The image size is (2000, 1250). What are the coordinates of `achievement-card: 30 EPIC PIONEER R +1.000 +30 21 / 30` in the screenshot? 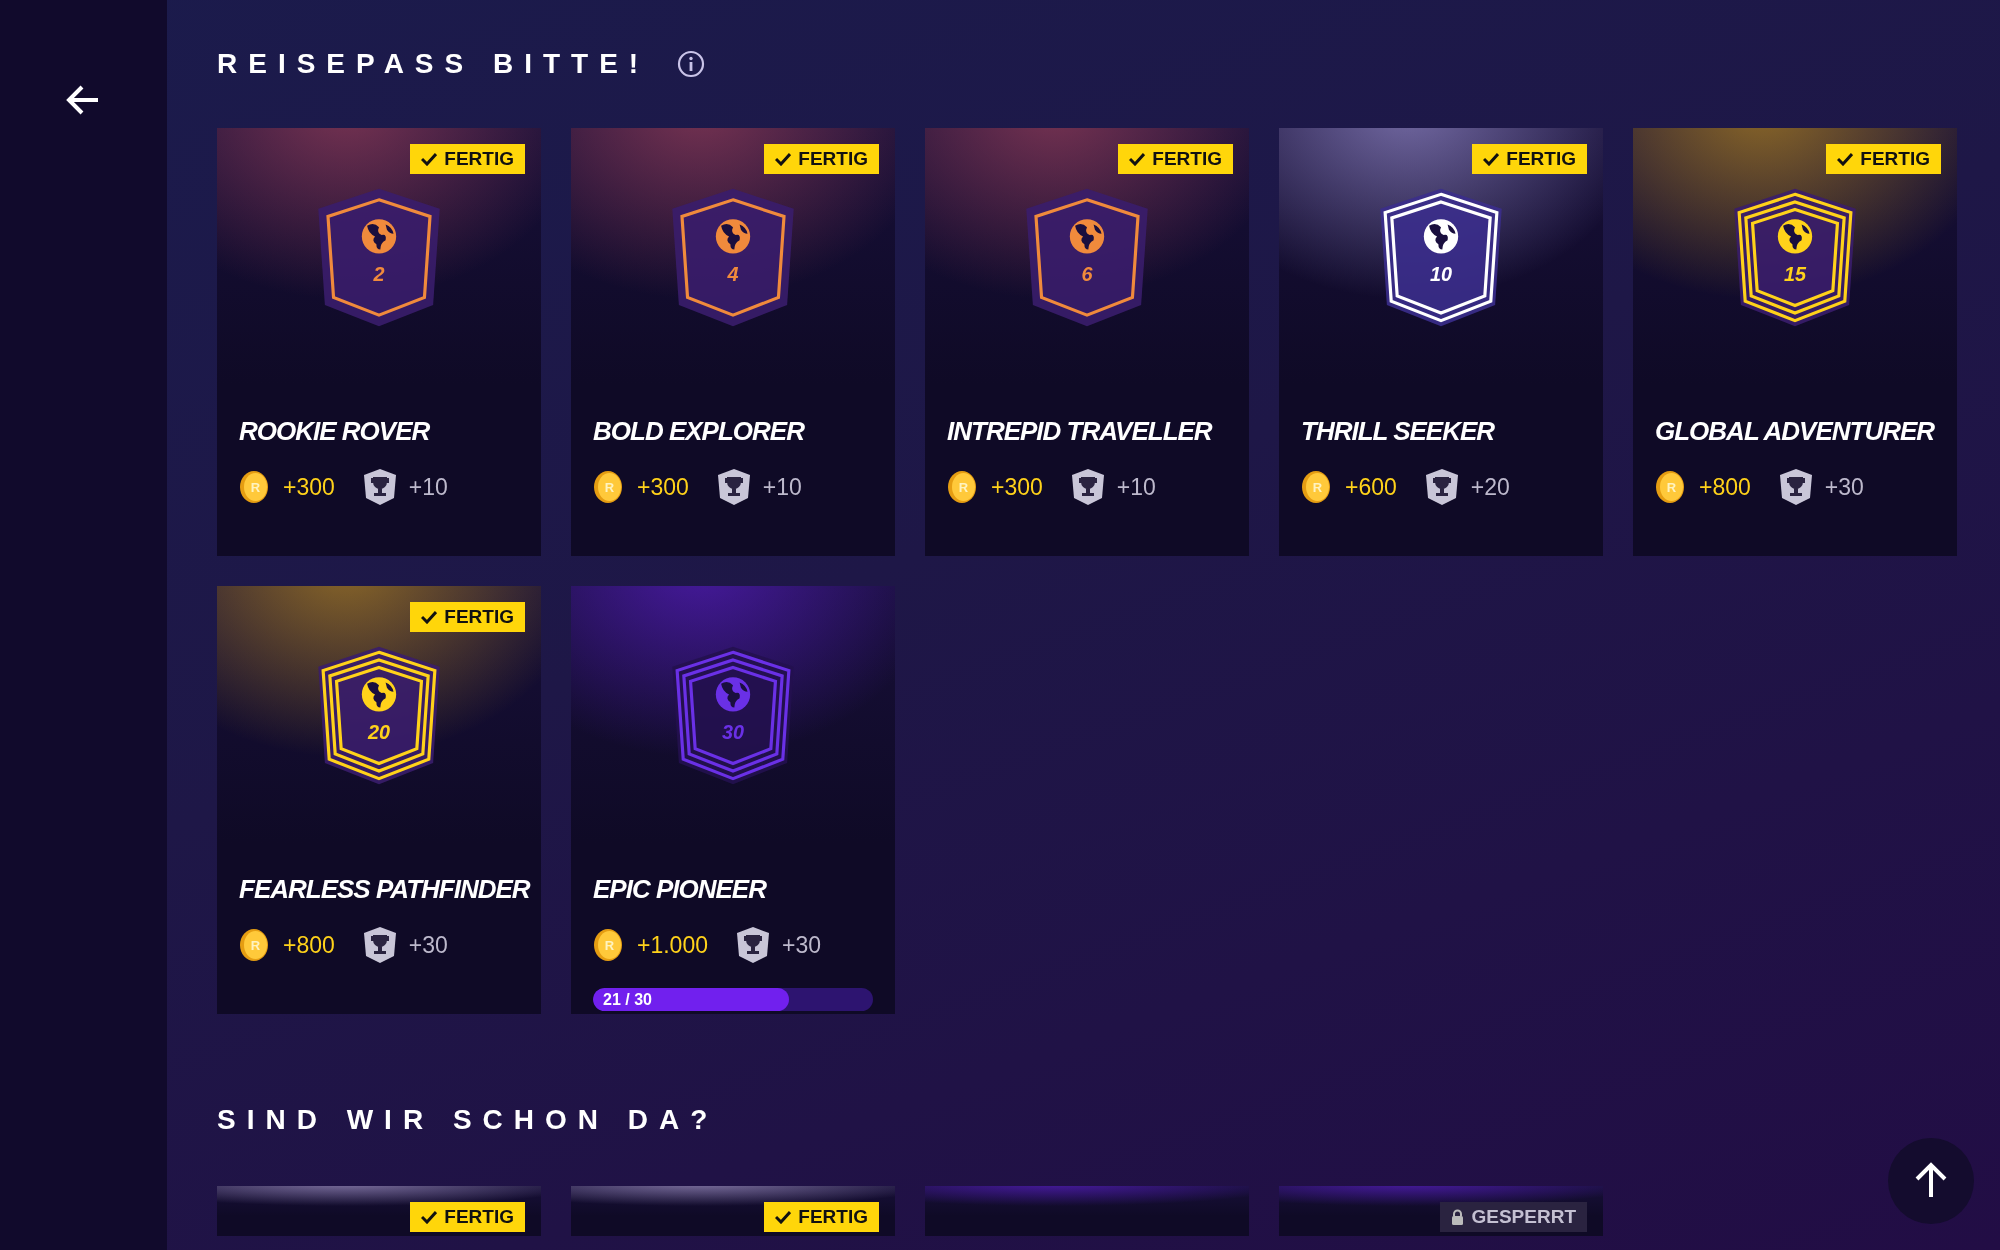 It's located at (733, 800).